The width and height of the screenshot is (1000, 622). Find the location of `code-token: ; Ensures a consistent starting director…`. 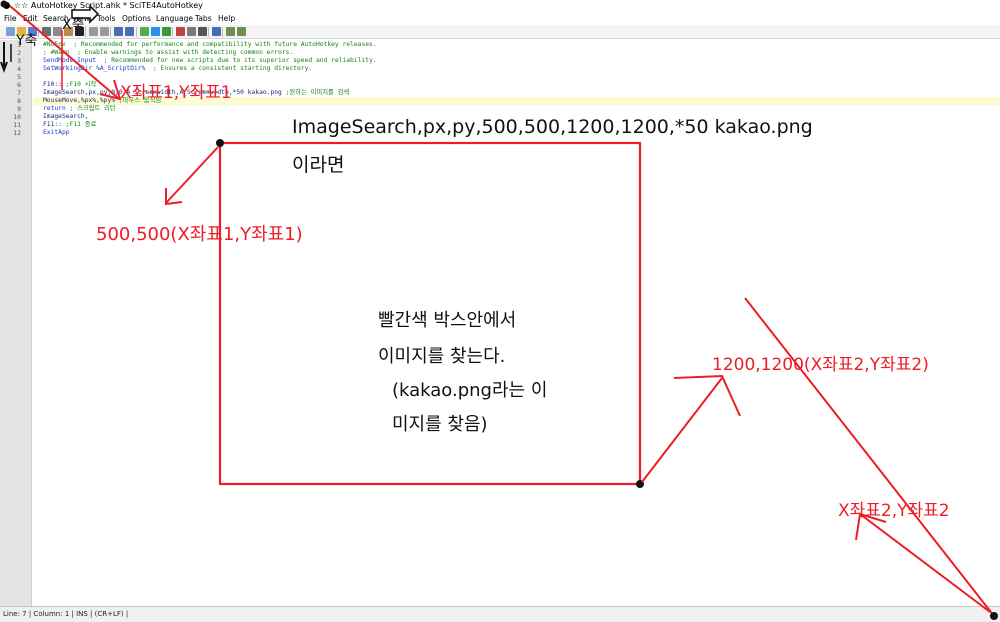

code-token: ; Ensures a consistent starting director… is located at coordinates (232, 68).